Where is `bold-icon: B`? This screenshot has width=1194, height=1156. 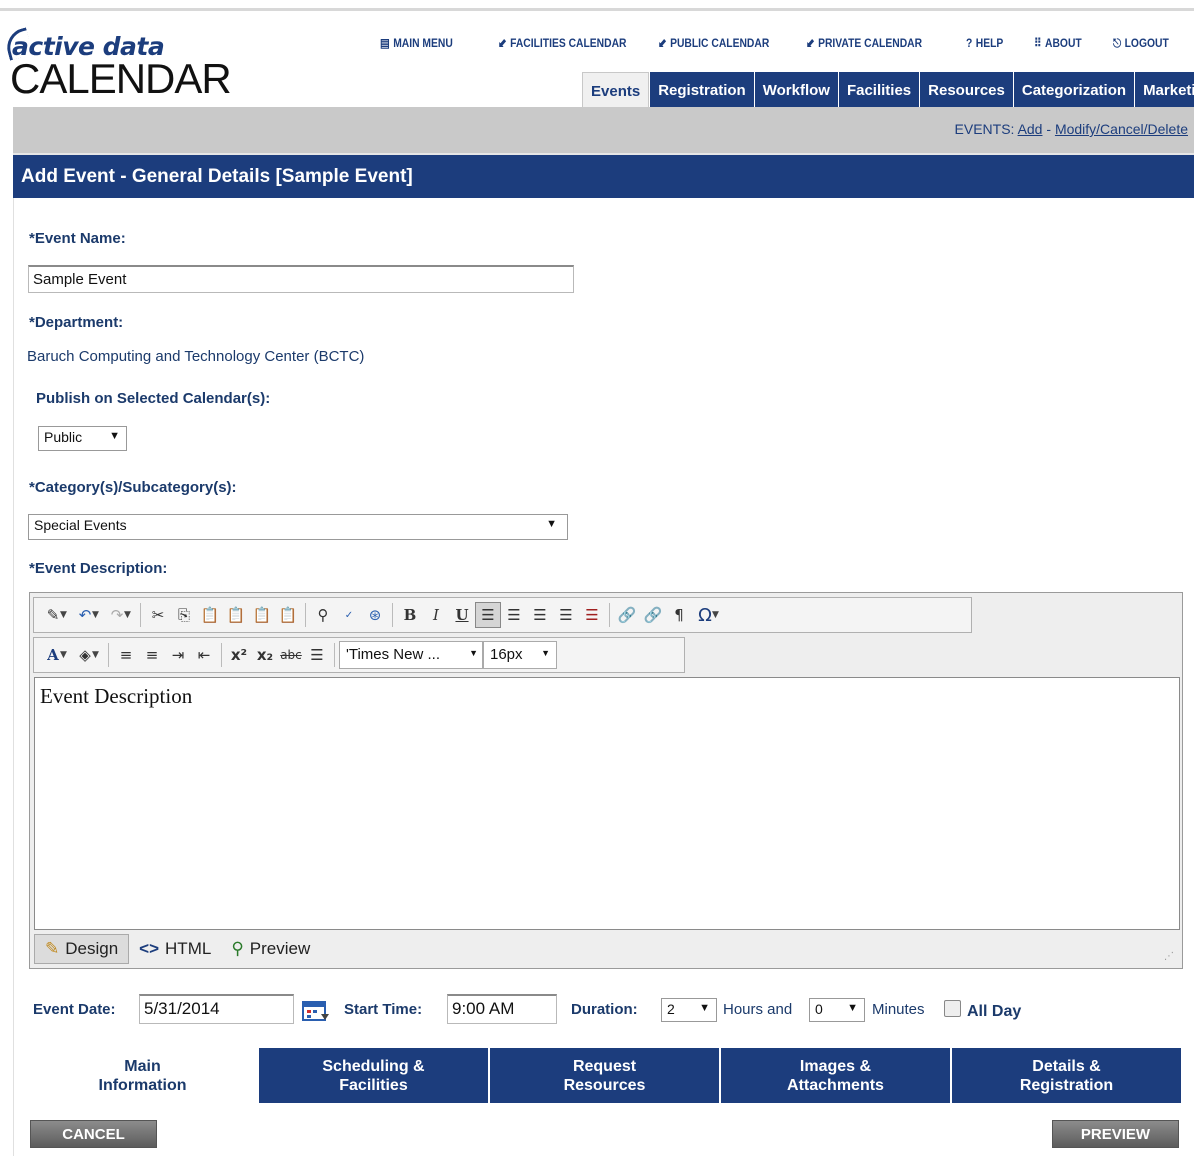 bold-icon: B is located at coordinates (410, 615).